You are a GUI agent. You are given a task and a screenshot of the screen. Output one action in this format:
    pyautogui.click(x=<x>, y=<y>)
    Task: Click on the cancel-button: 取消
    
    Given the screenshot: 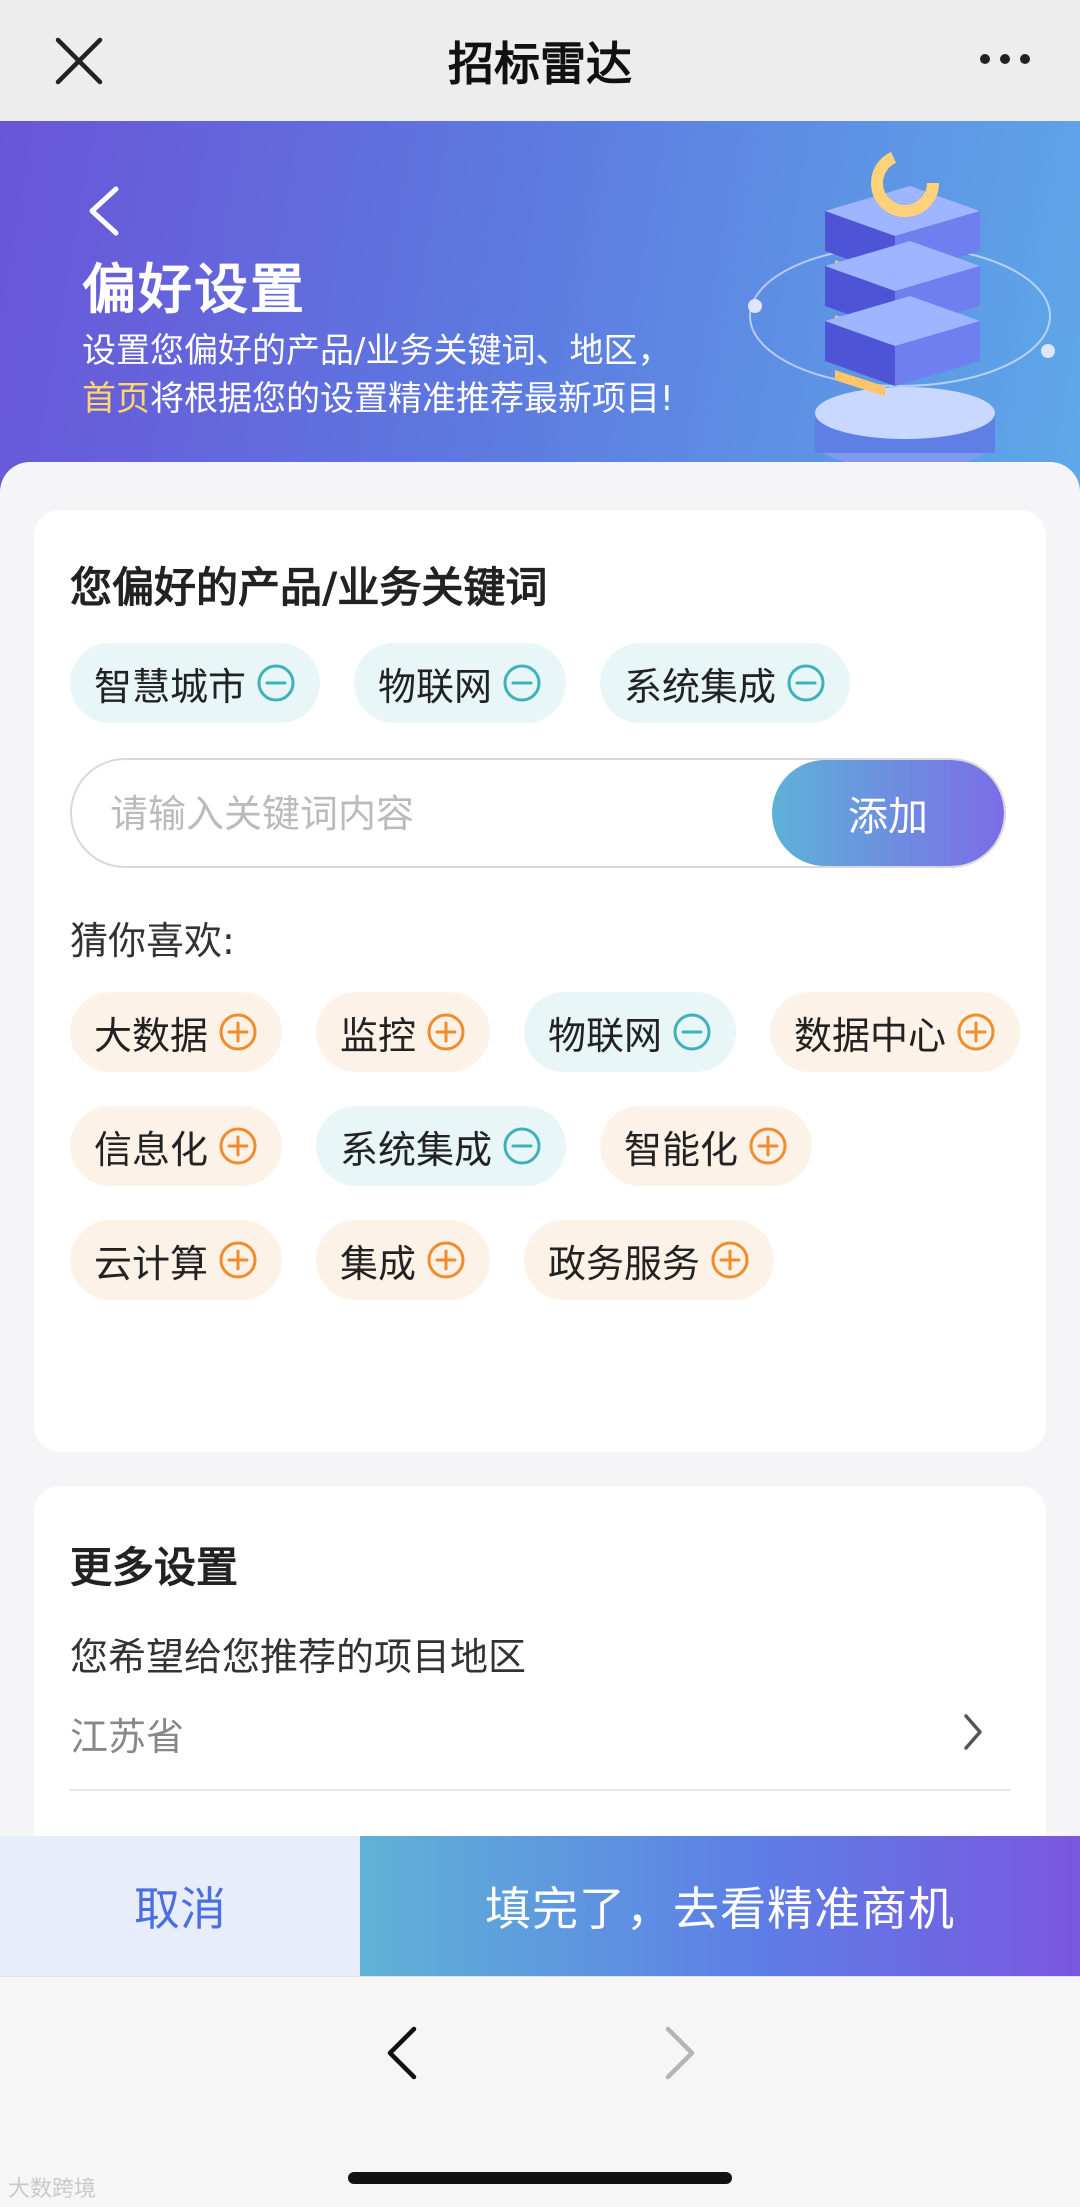 What is the action you would take?
    pyautogui.click(x=180, y=1906)
    